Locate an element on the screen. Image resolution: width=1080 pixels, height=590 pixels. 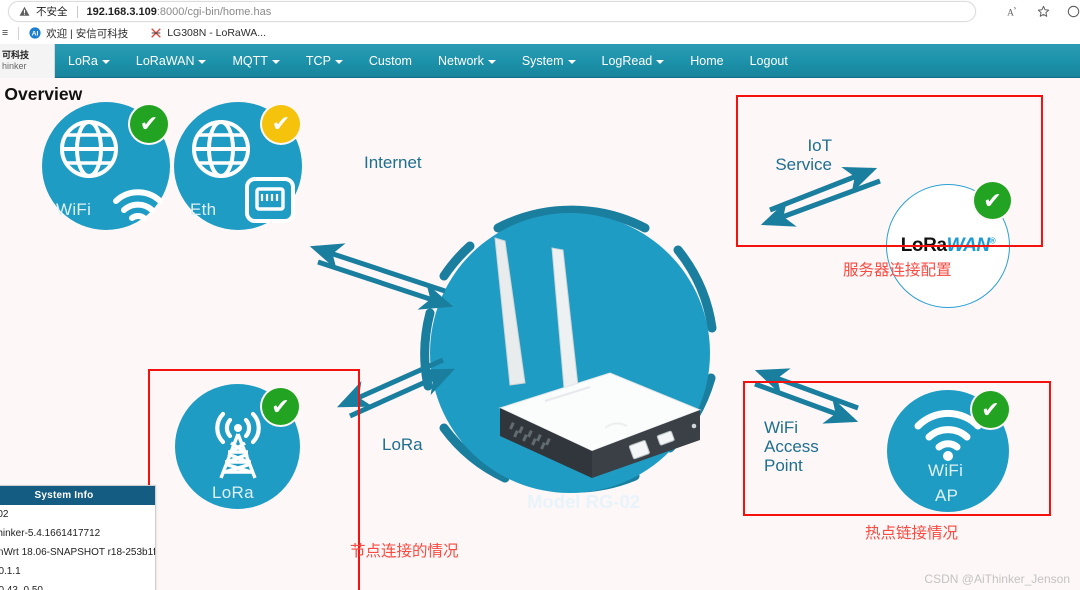
read-aloud-icon: A ᴺ is located at coordinates (1013, 11).